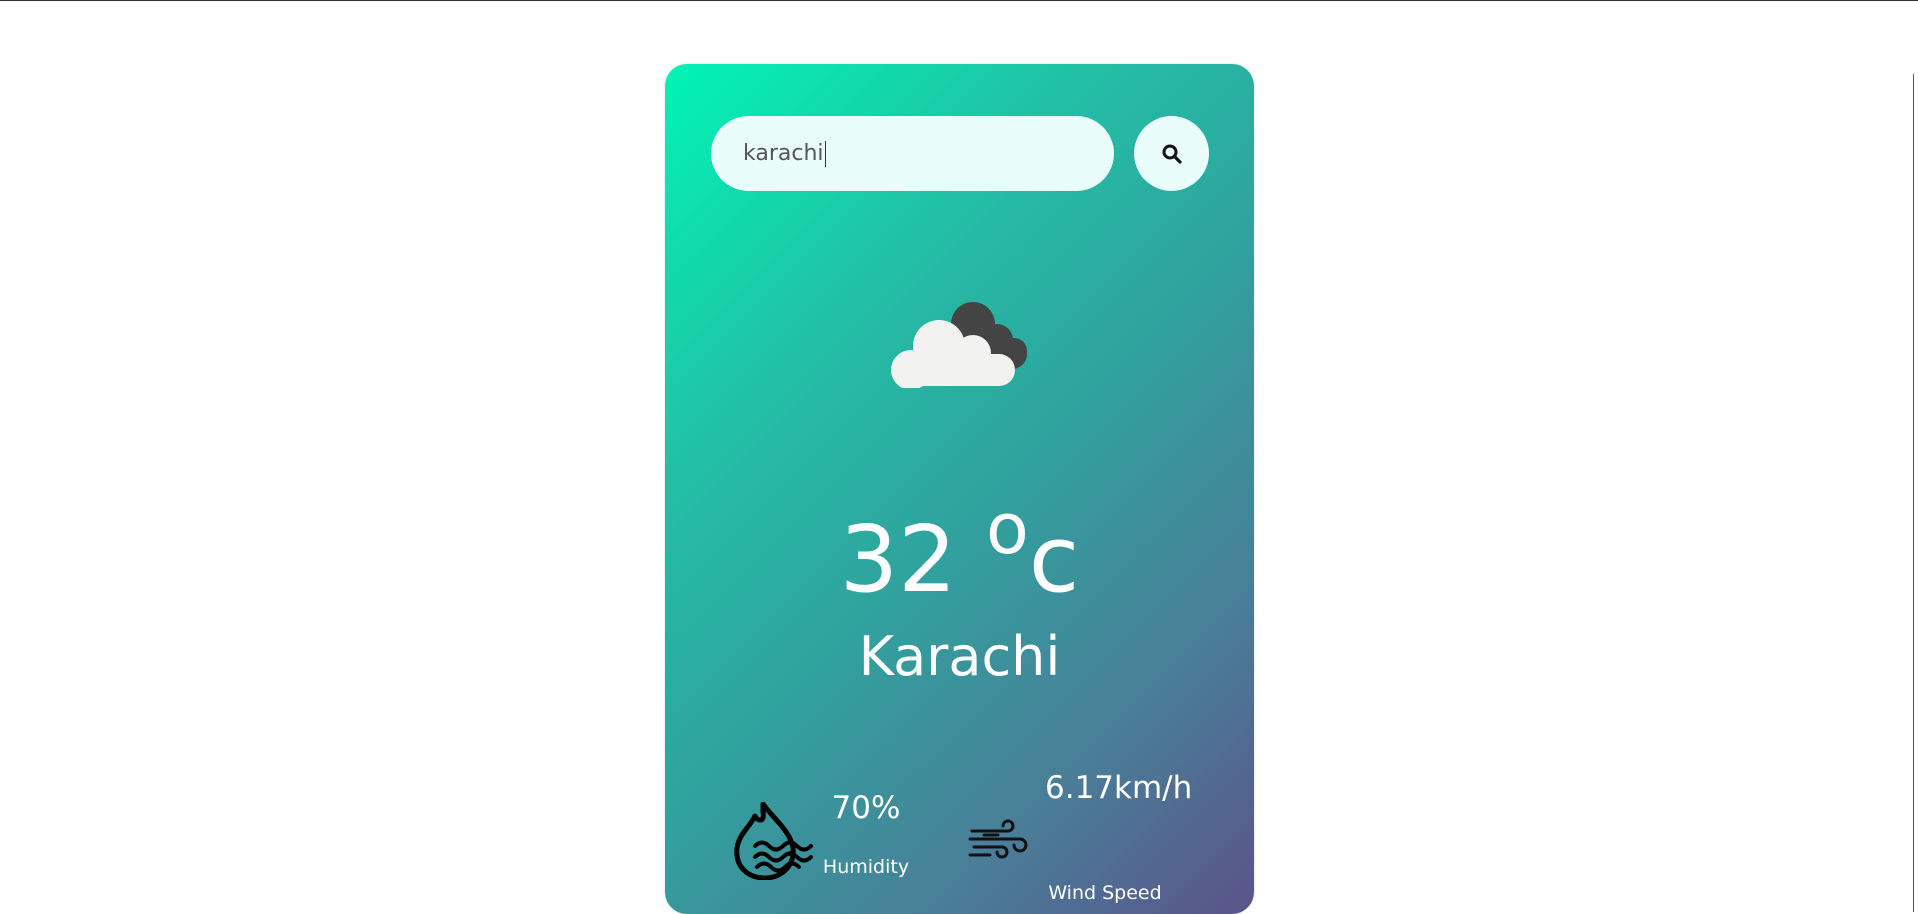  What do you see at coordinates (959, 0) in the screenshot?
I see `window-top-border` at bounding box center [959, 0].